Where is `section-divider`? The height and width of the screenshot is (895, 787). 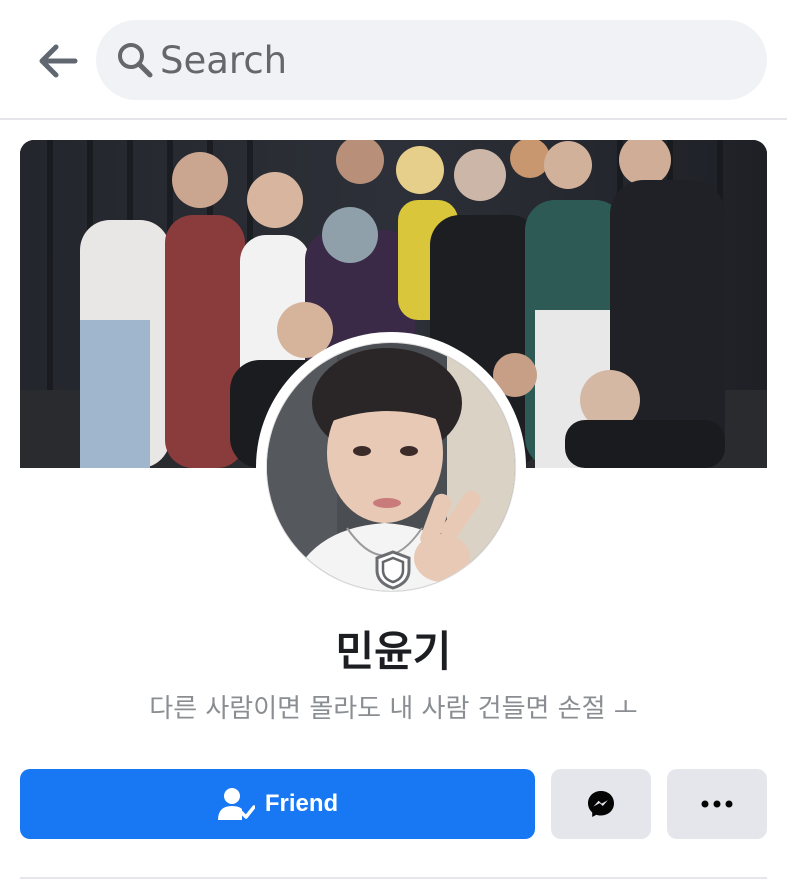 section-divider is located at coordinates (393, 878).